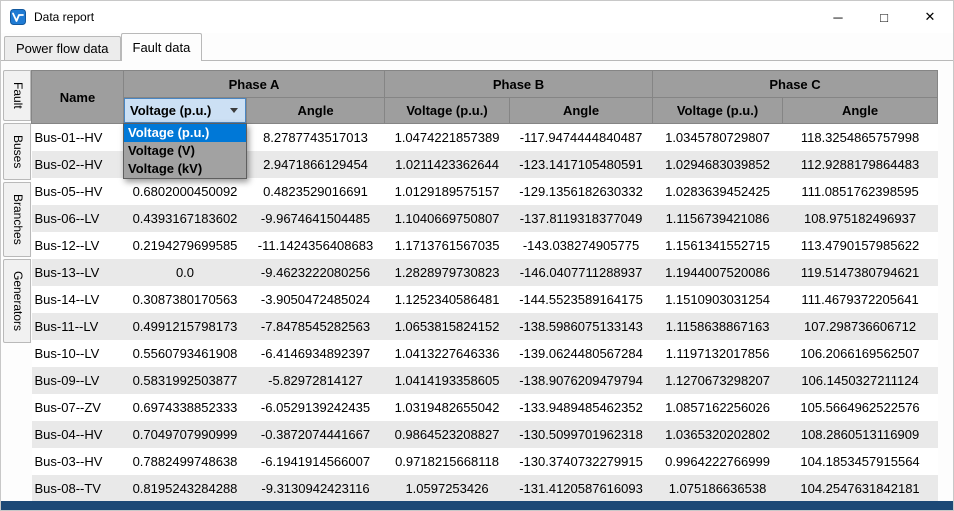 The height and width of the screenshot is (511, 954). What do you see at coordinates (78, 407) in the screenshot?
I see `bus-name-cell: Bus-07--ZV` at bounding box center [78, 407].